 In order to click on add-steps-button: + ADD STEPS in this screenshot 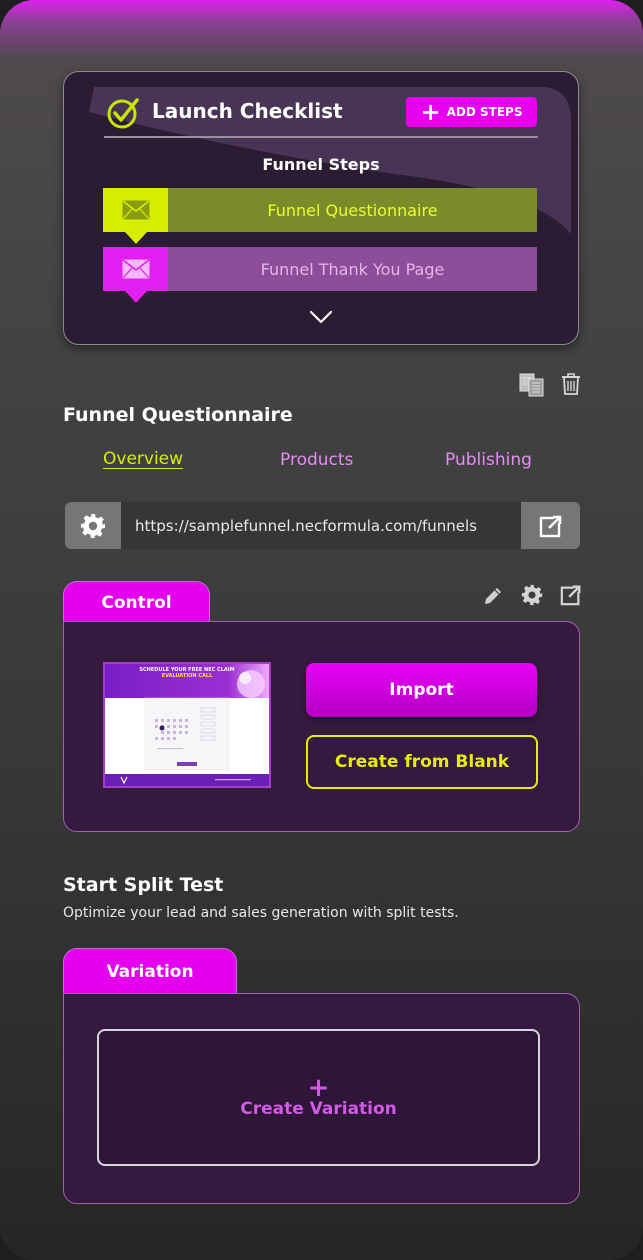, I will do `click(471, 112)`.